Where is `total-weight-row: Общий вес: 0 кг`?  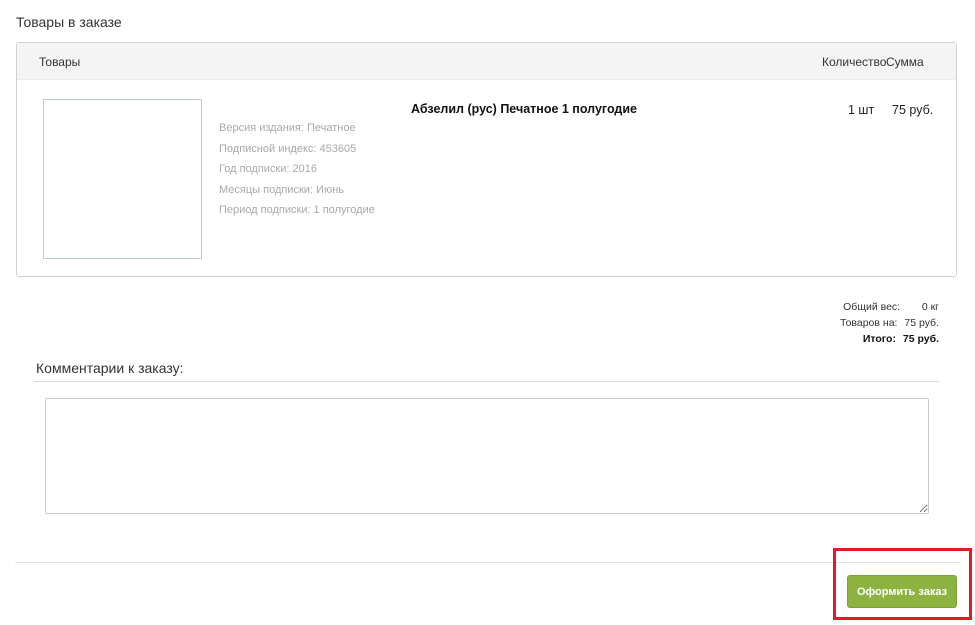
total-weight-row: Общий вес: 0 кг is located at coordinates (889, 308).